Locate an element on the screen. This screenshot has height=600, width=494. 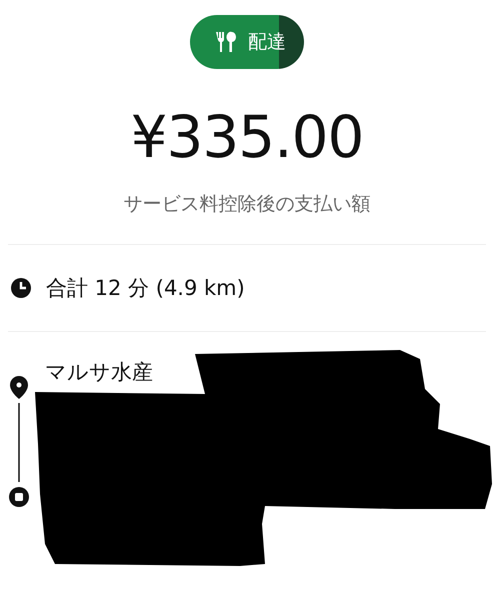
trip-summary: 合計 12 分 (4.9 km) is located at coordinates (145, 288).